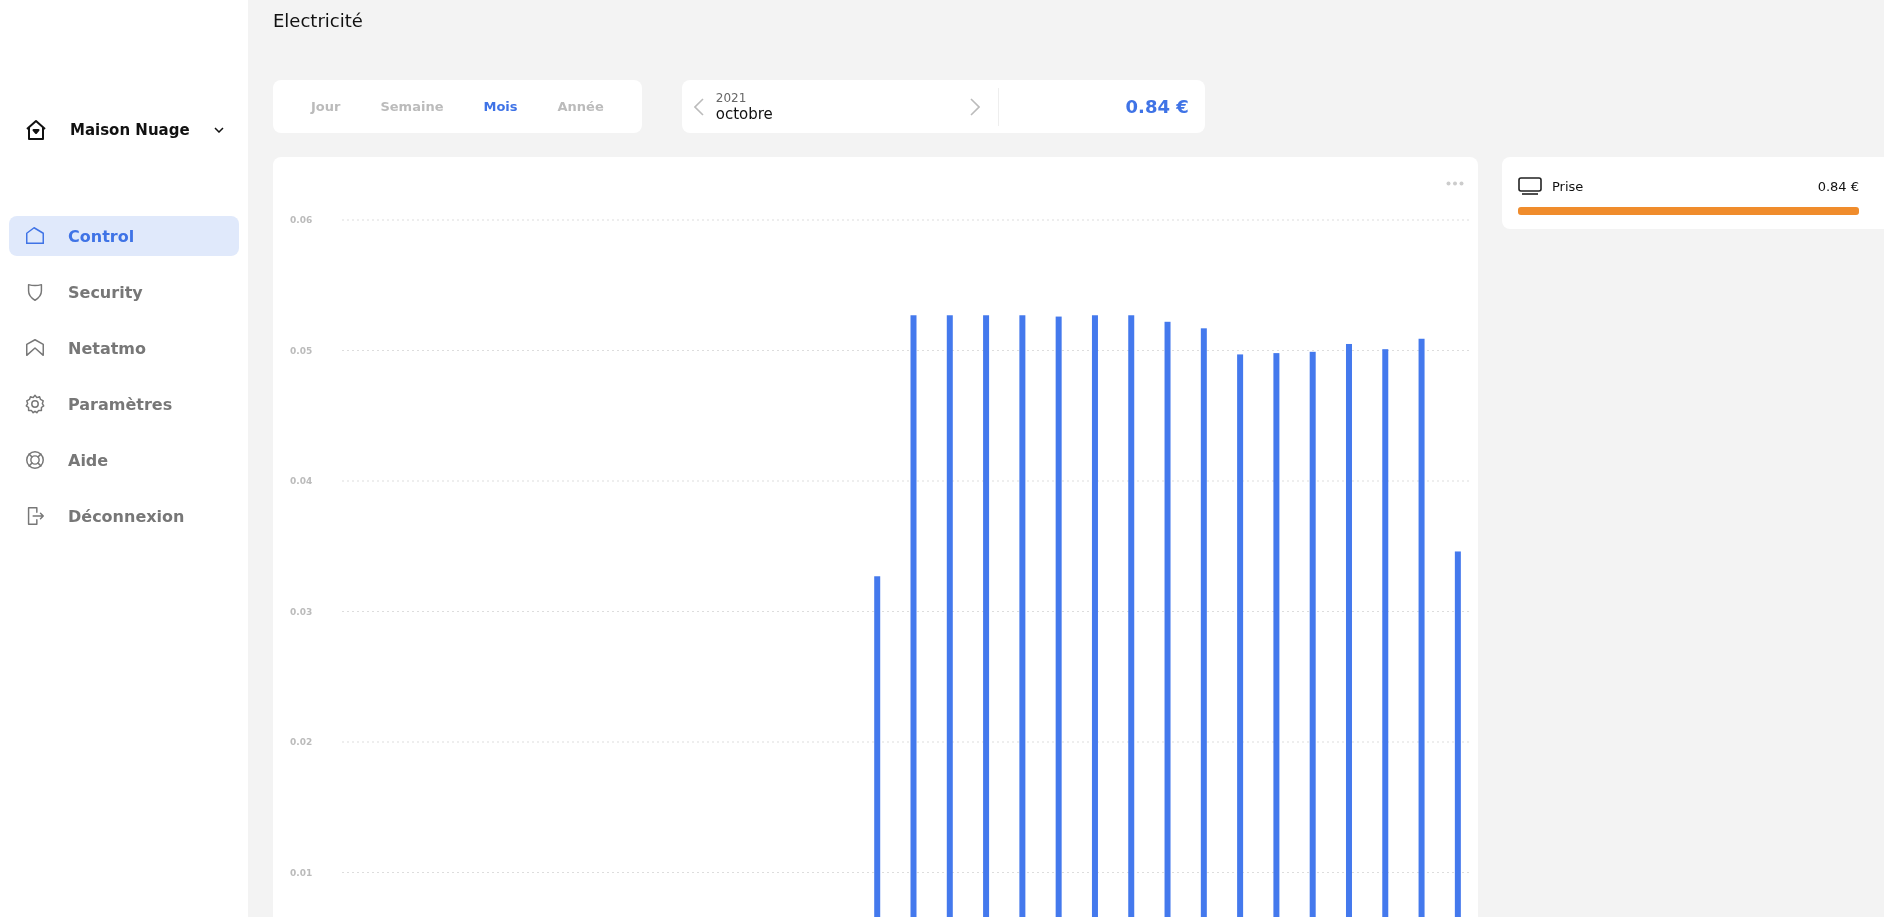  Describe the element at coordinates (500, 106) in the screenshot. I see `period-tab: Mois` at that location.